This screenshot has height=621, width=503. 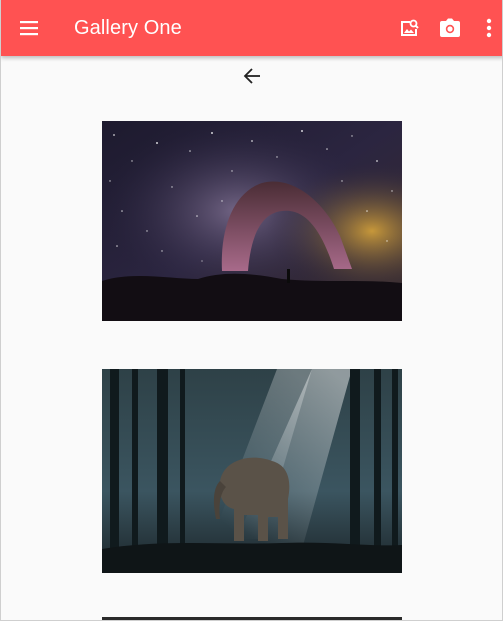 I want to click on arrow-back-icon, so click(x=252, y=76).